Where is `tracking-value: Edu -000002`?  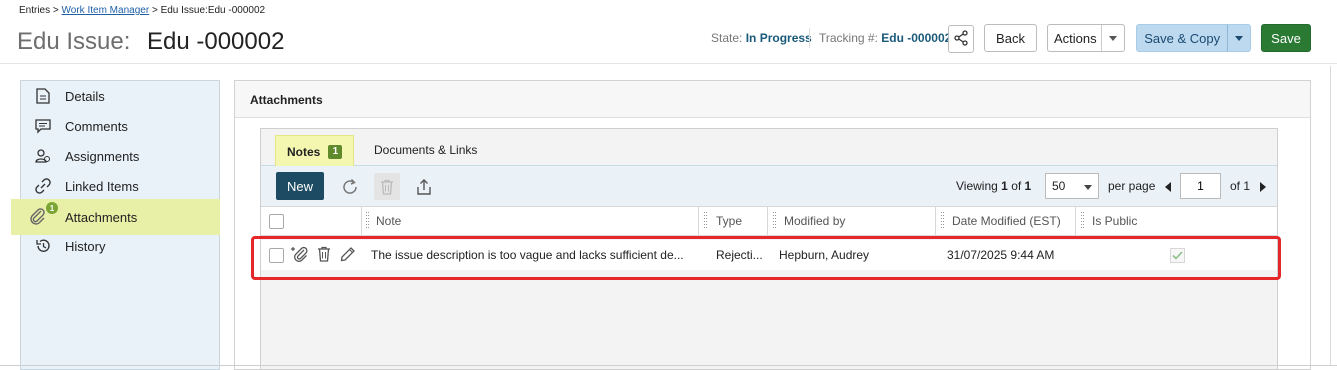 tracking-value: Edu -000002 is located at coordinates (916, 38).